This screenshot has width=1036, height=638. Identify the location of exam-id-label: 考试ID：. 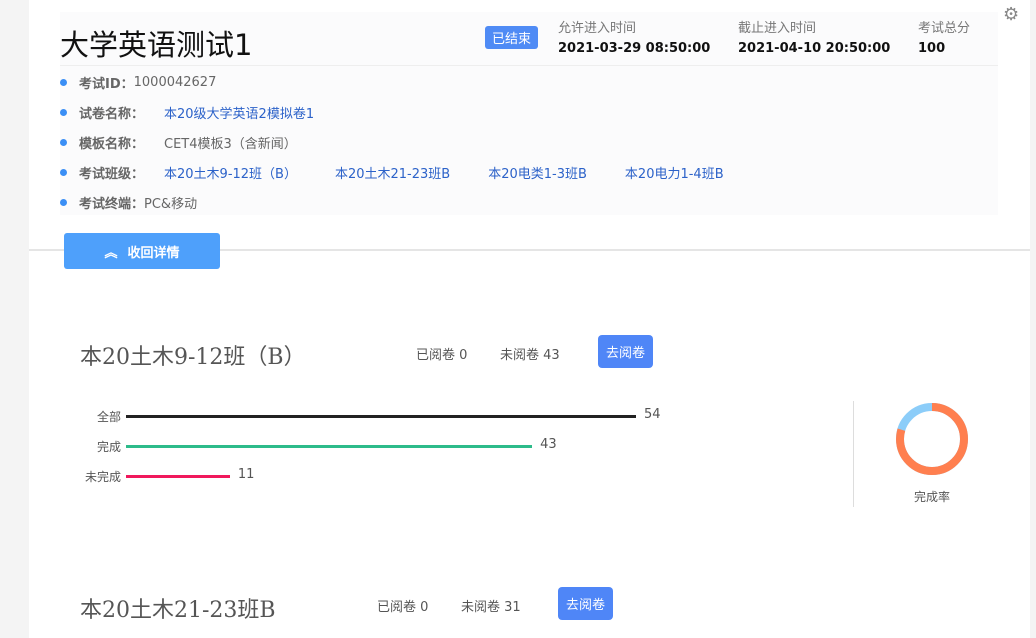
(106, 84).